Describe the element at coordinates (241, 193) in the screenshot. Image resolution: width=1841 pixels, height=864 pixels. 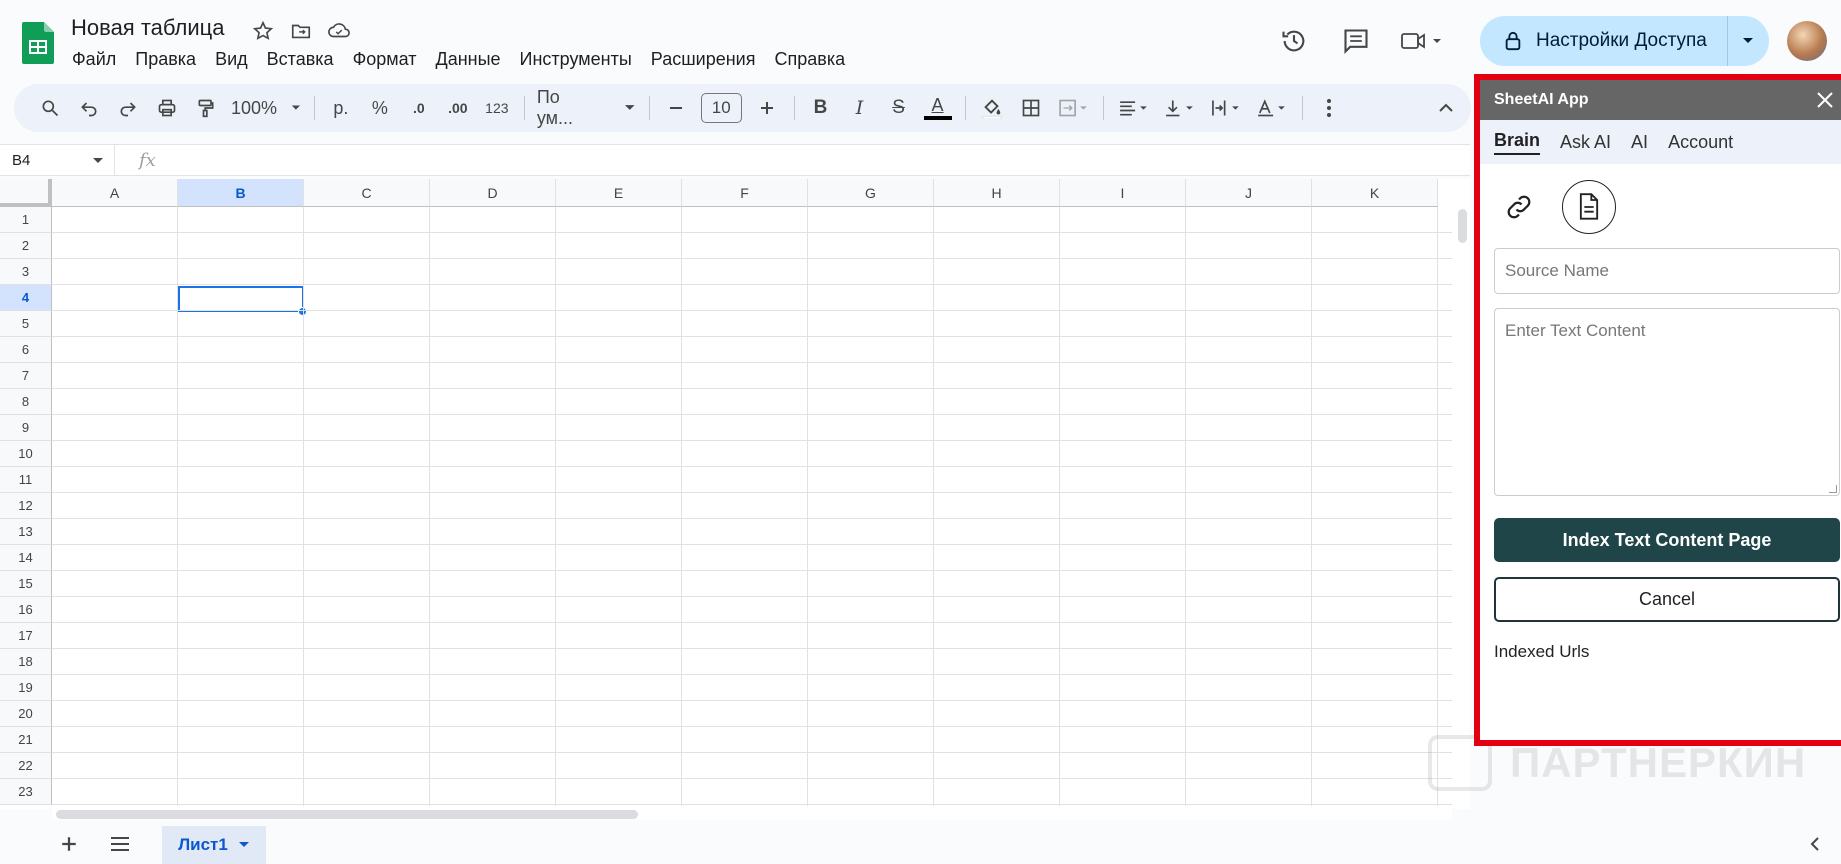
I see `column-header: B` at that location.